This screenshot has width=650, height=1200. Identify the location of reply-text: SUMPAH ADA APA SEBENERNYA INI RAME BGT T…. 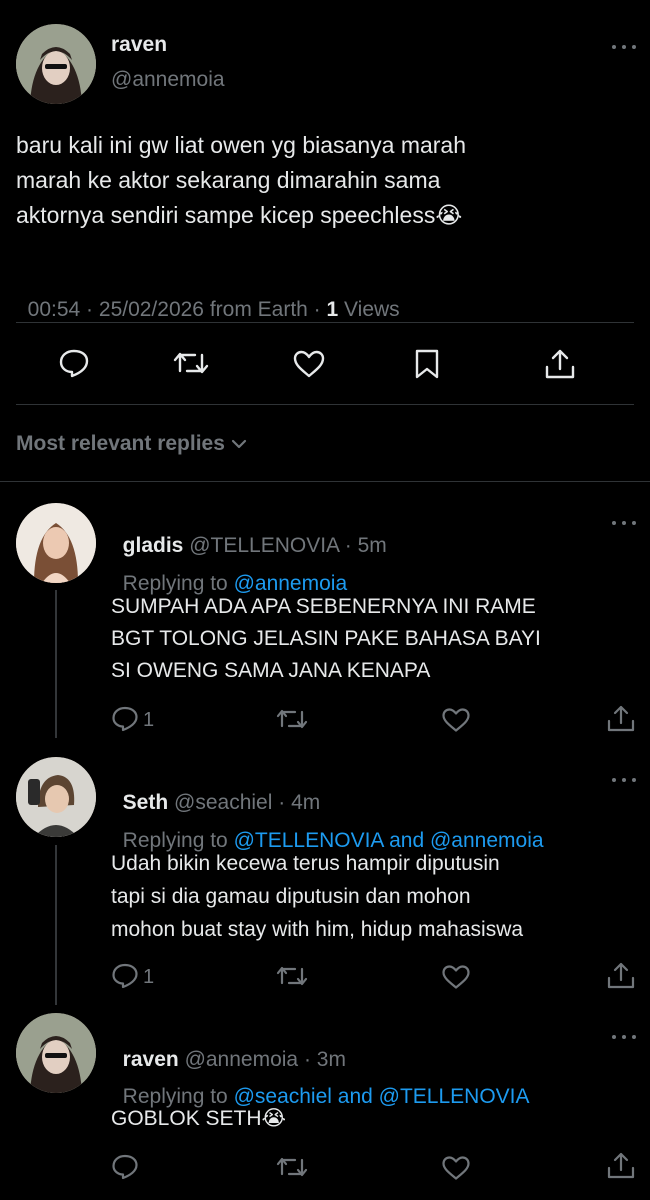
(326, 639).